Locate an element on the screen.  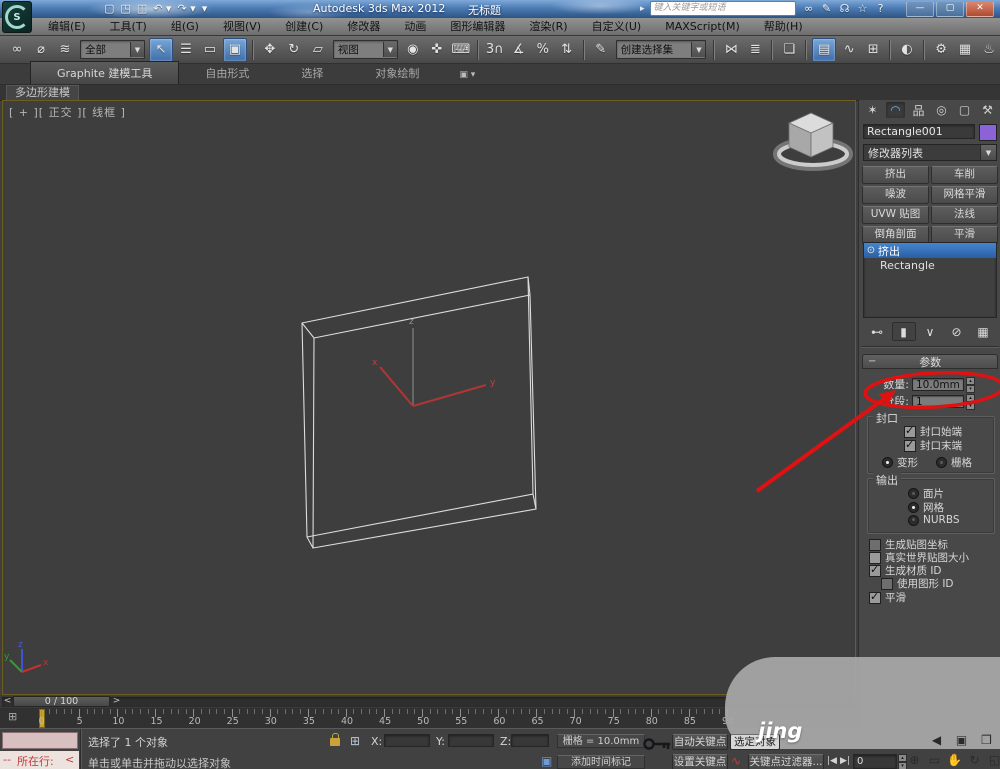
stack-item-extrude: ⊙ 挤出 is located at coordinates (930, 250).